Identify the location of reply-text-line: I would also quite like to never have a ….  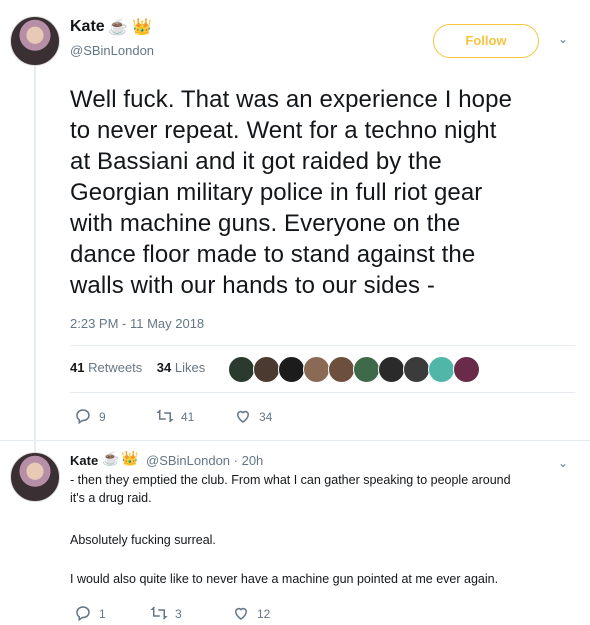
(284, 579).